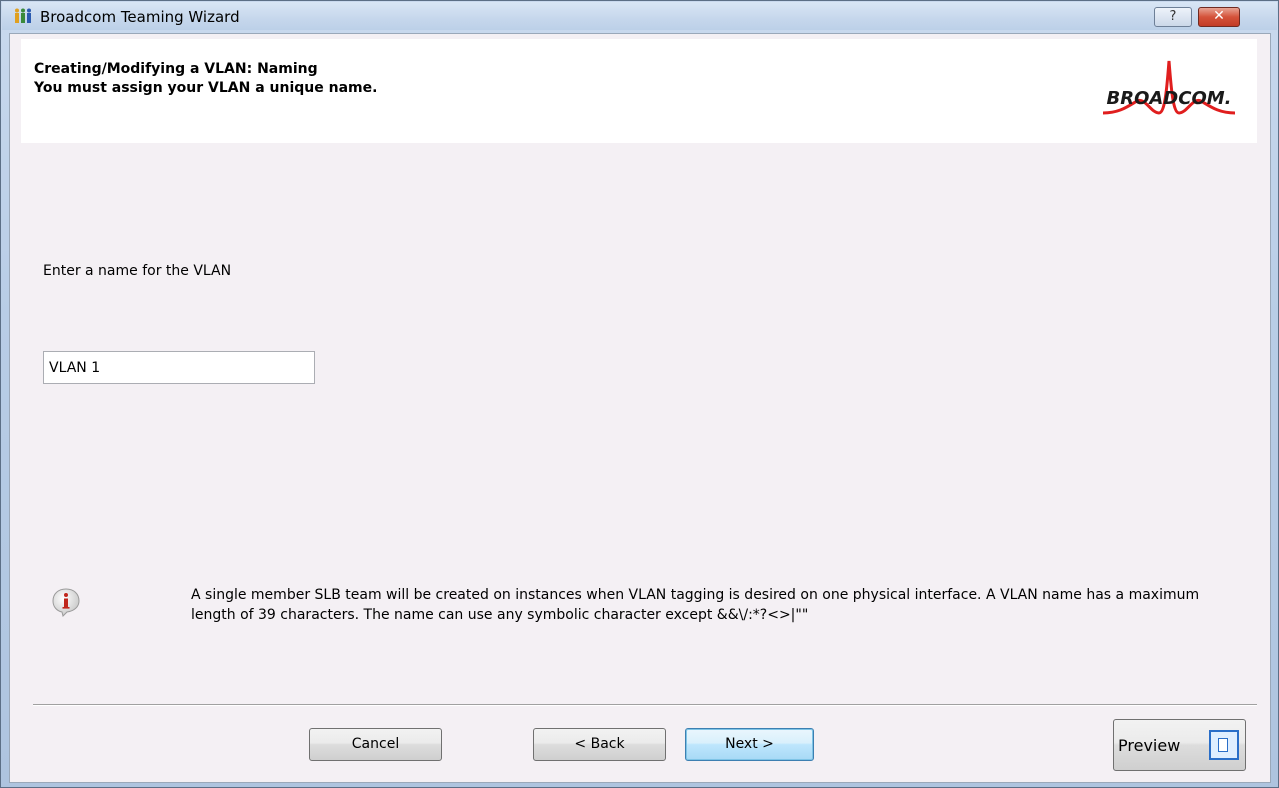  What do you see at coordinates (1219, 17) in the screenshot?
I see `close-button: ✕` at bounding box center [1219, 17].